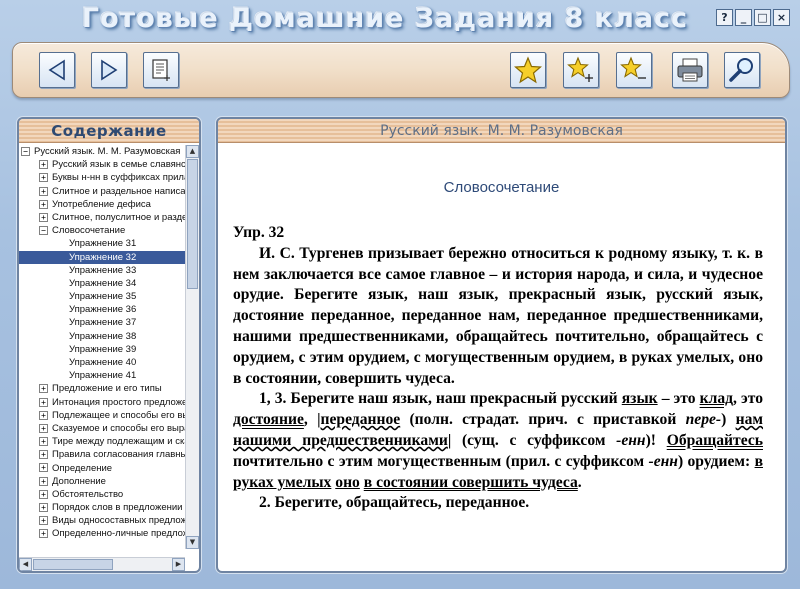 This screenshot has width=800, height=589. Describe the element at coordinates (117, 508) in the screenshot. I see `tree-item-label: Порядок слов в предложении` at that location.